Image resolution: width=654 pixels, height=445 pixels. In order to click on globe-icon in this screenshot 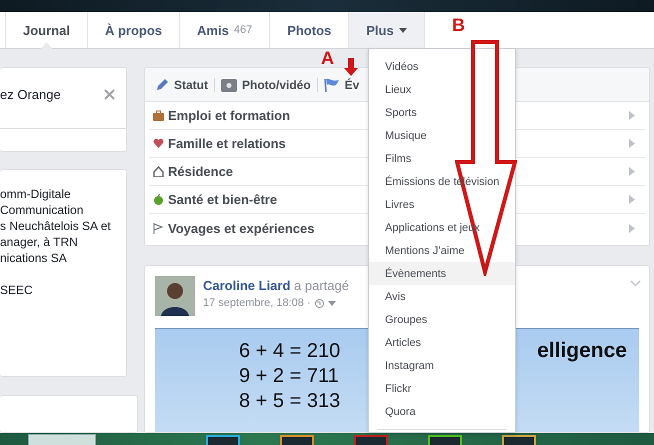, I will do `click(319, 303)`.